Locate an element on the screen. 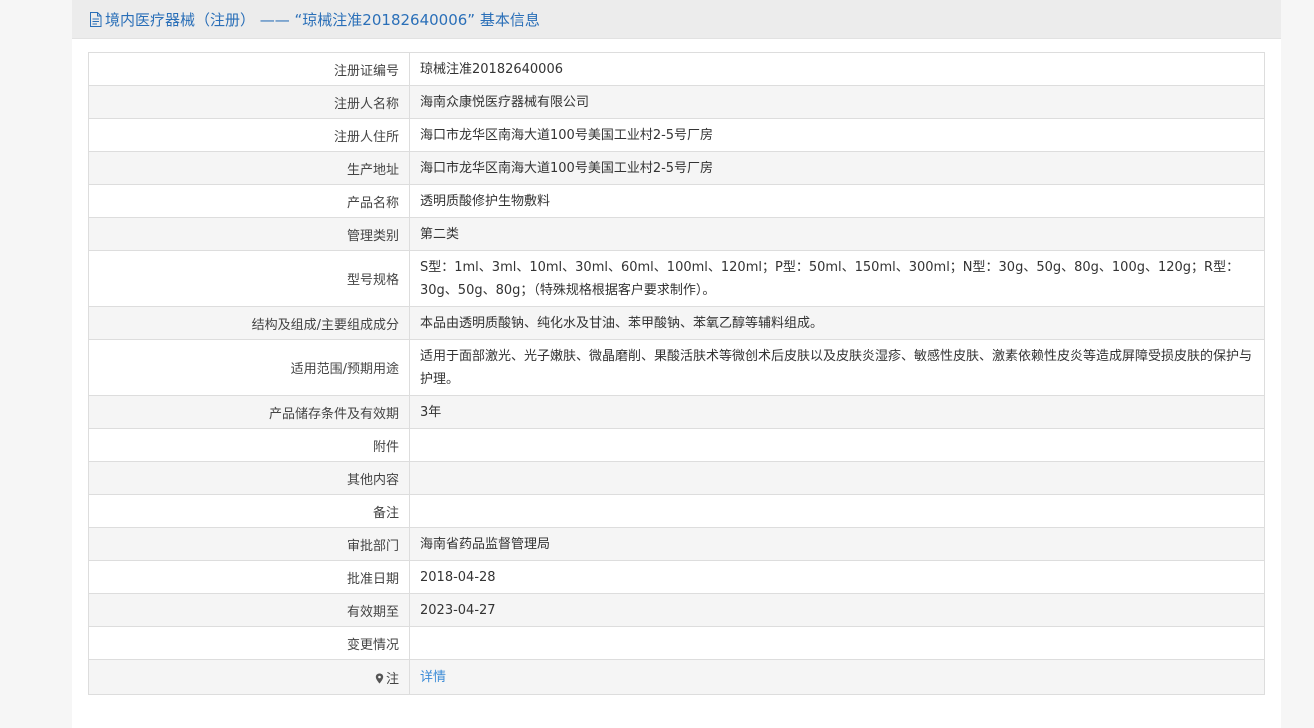  table-row: 有效期至 2023-04-27 is located at coordinates (676, 610).